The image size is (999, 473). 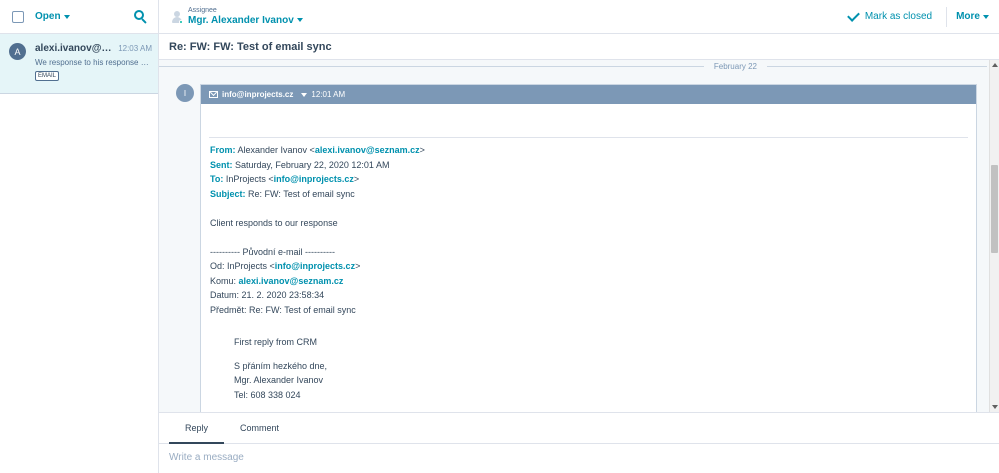 What do you see at coordinates (272, 251) in the screenshot?
I see `original-email-header: ---------- Původní e-mail ----------` at bounding box center [272, 251].